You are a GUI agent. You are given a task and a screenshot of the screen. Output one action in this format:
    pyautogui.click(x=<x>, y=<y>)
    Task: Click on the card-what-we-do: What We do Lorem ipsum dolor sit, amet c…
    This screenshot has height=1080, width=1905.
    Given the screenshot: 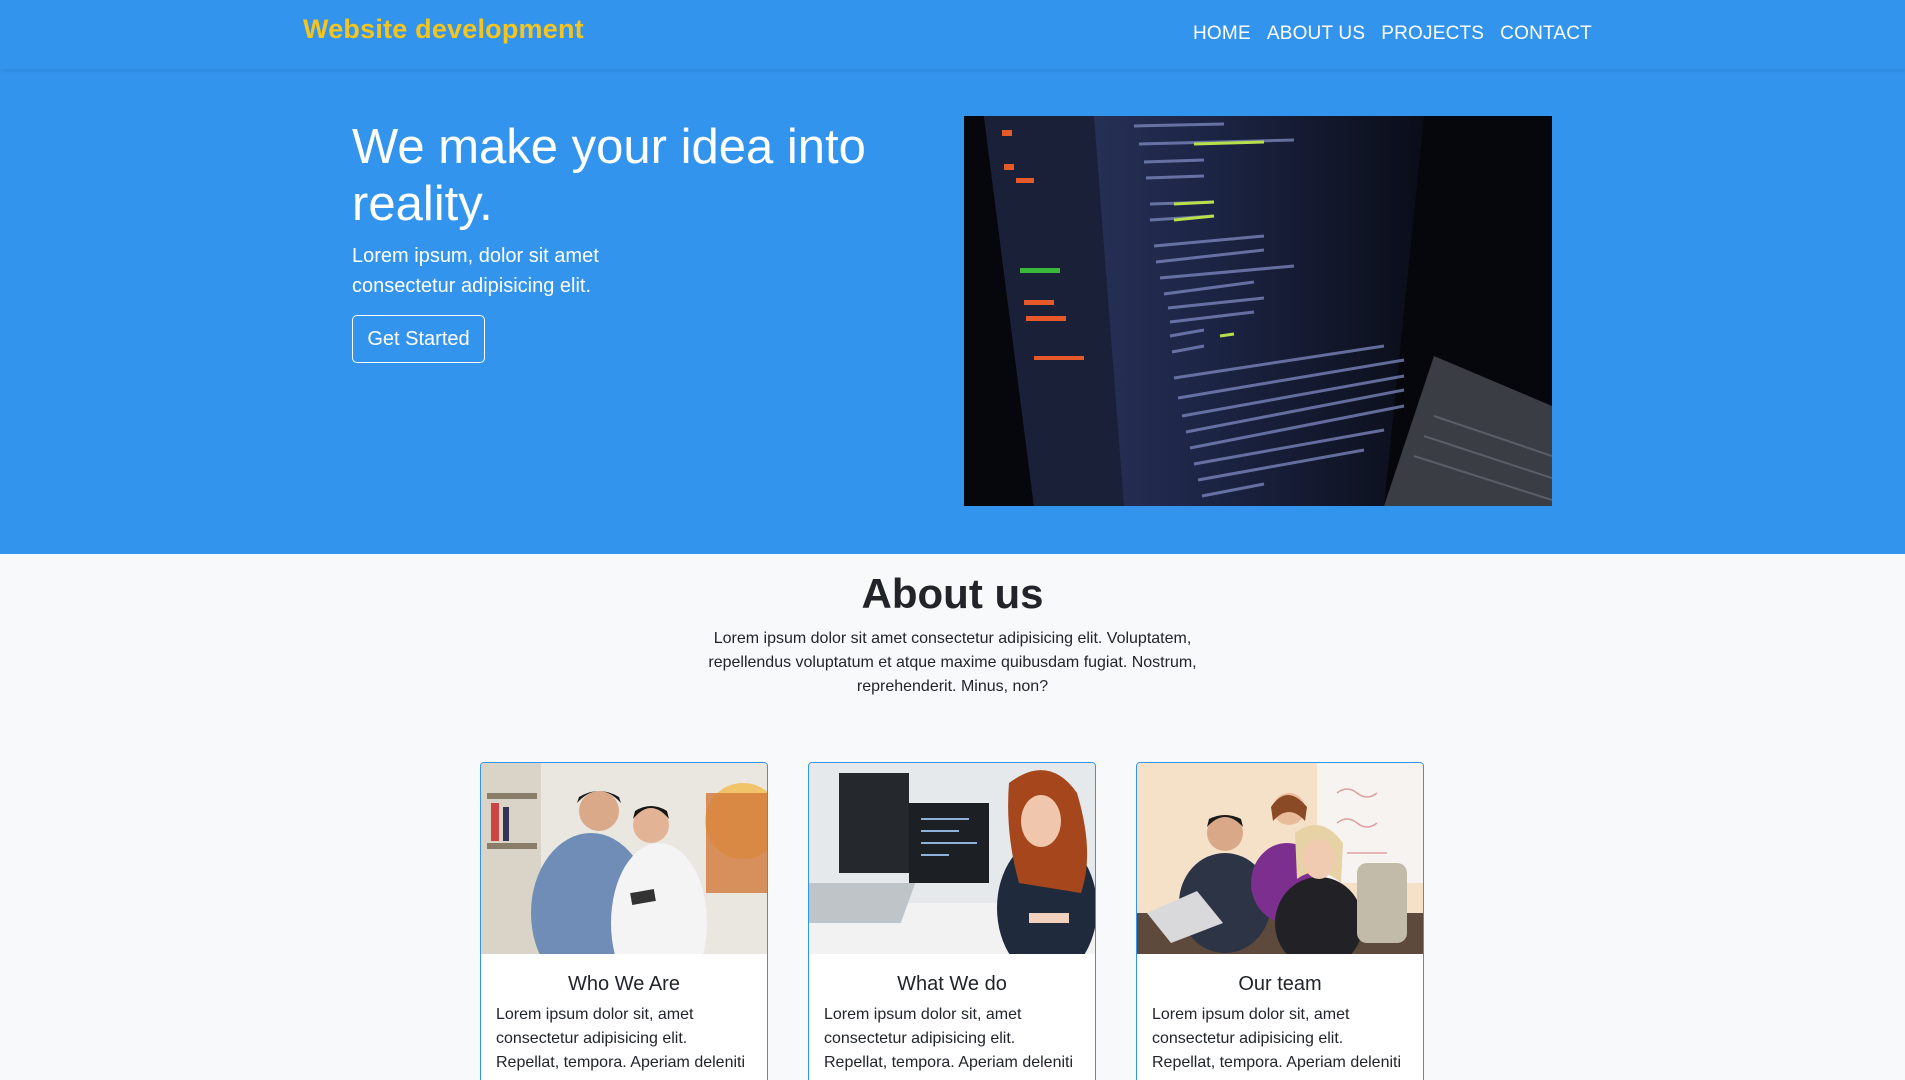 What is the action you would take?
    pyautogui.click(x=952, y=921)
    